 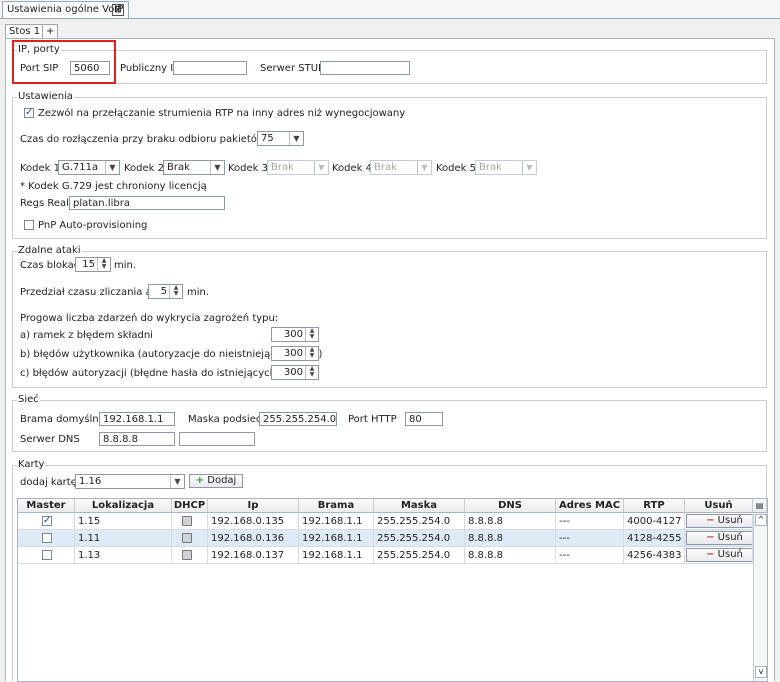 What do you see at coordinates (190, 506) in the screenshot?
I see `col-dhcp: DHCP` at bounding box center [190, 506].